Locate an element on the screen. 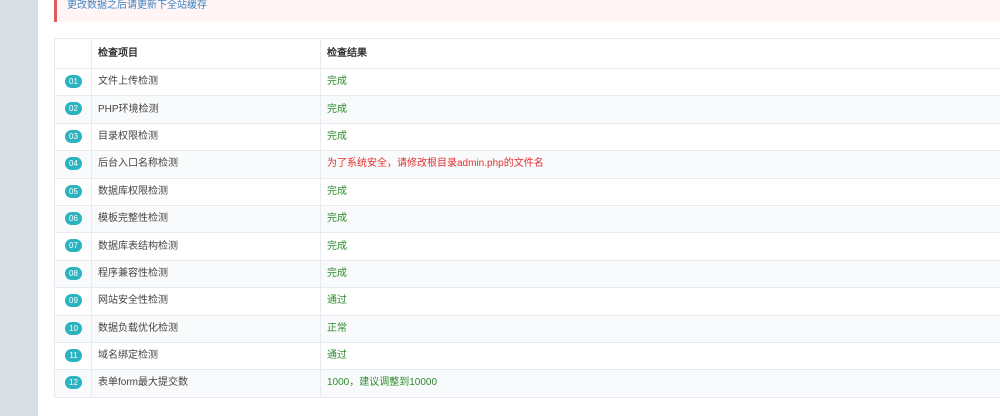 The height and width of the screenshot is (416, 1000). row-number-badge: 05 is located at coordinates (73, 191).